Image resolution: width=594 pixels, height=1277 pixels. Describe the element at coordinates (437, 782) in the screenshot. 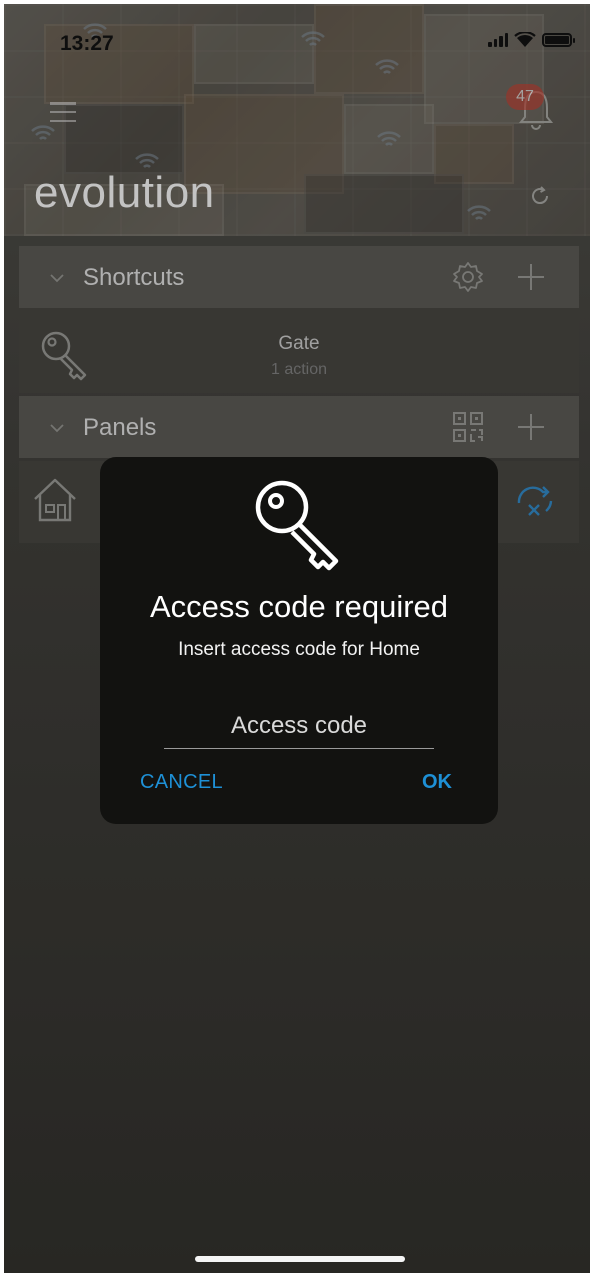

I see `ok-button: OK` at that location.